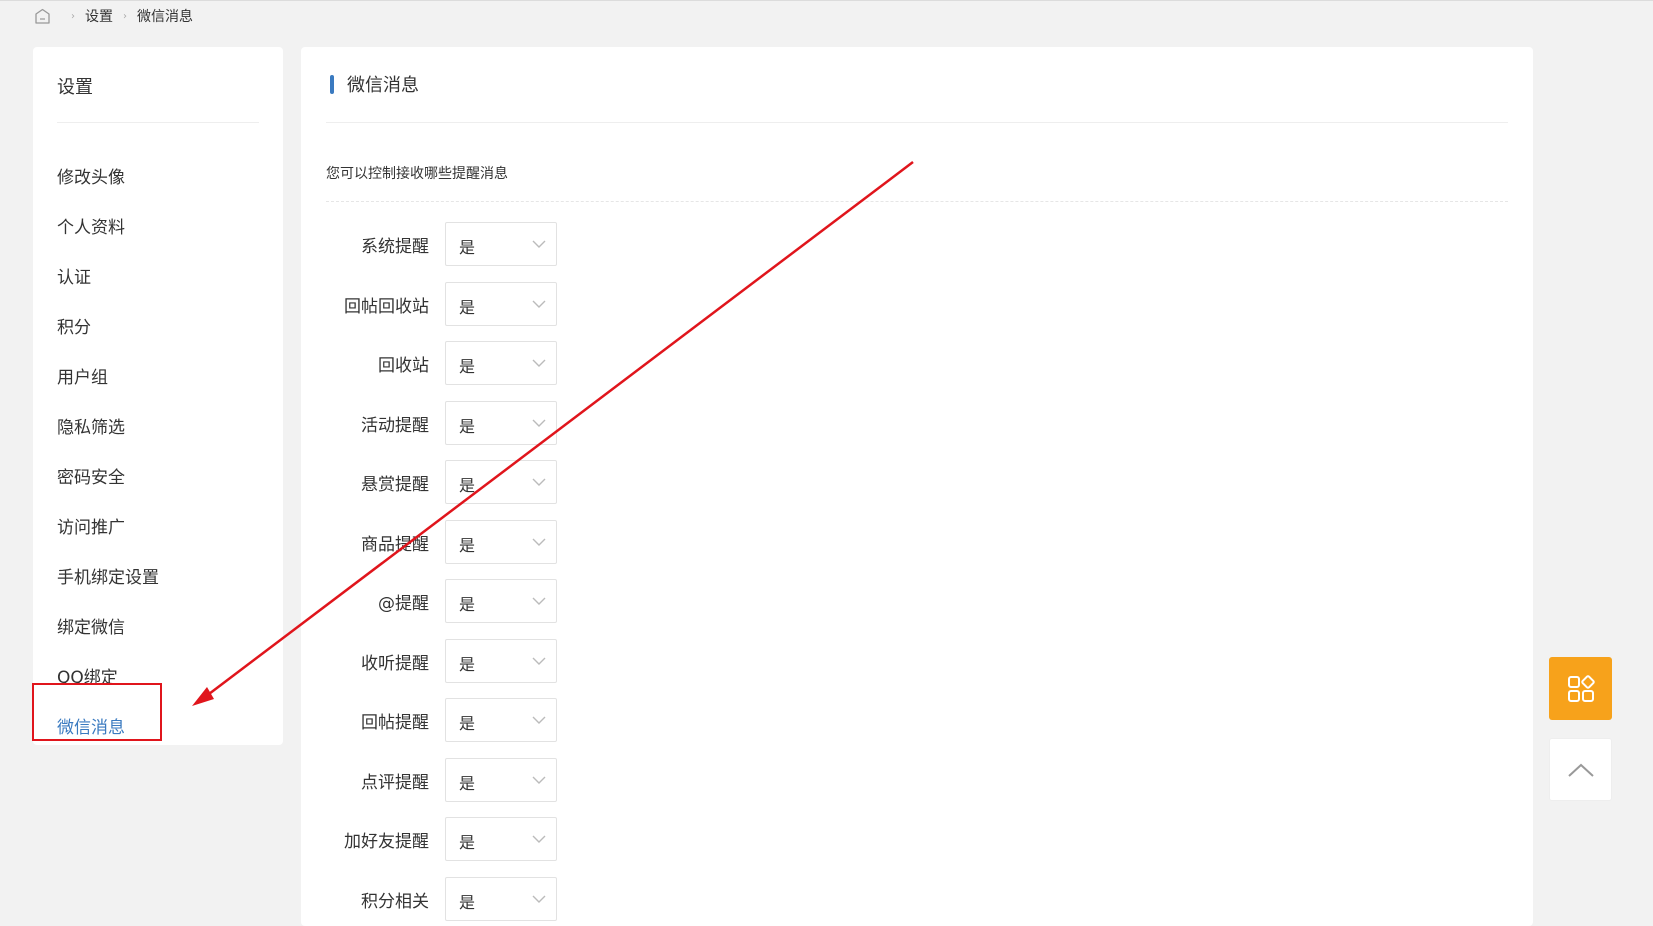 The width and height of the screenshot is (1653, 926). What do you see at coordinates (386, 842) in the screenshot?
I see `setting-label: 加好友提醒` at bounding box center [386, 842].